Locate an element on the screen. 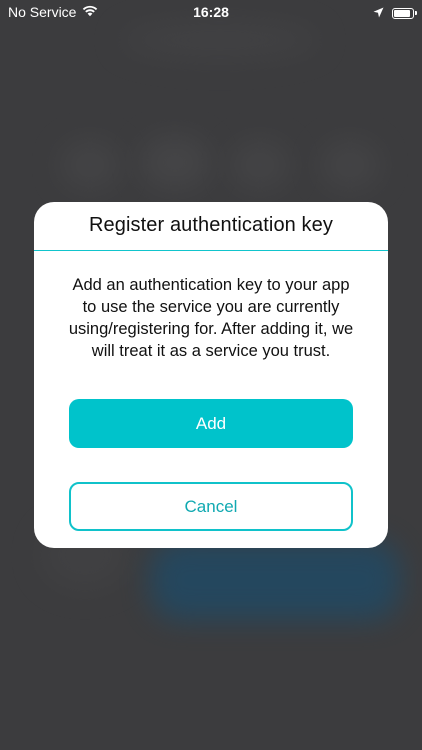  title-divider is located at coordinates (211, 250).